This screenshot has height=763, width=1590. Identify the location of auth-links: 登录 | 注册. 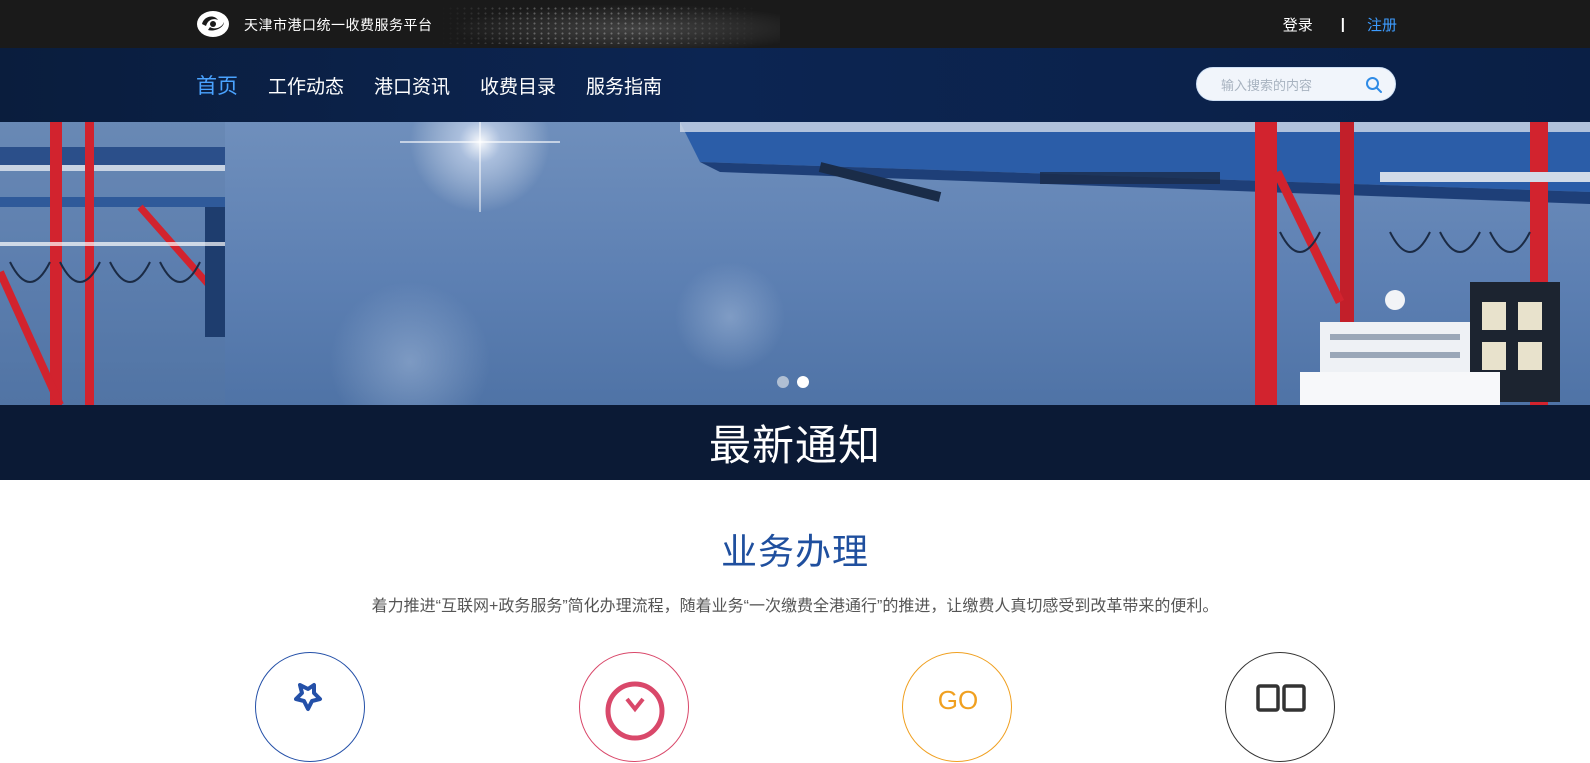
(1340, 24).